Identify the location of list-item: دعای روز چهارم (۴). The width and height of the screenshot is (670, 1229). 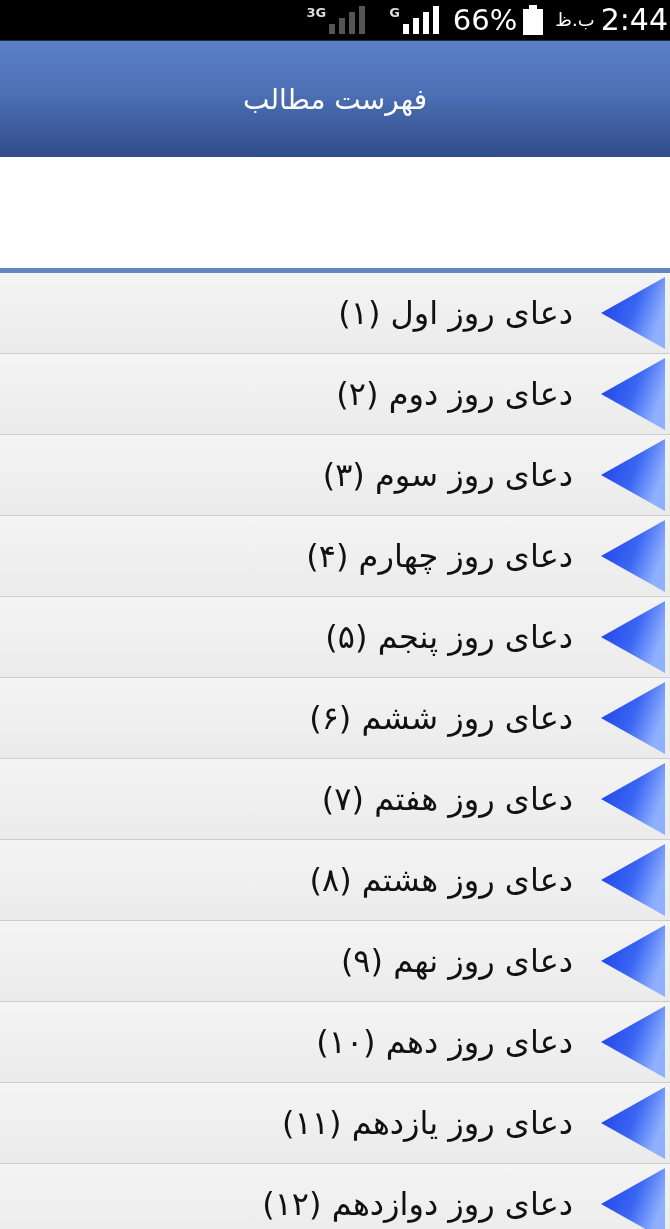
(335, 556).